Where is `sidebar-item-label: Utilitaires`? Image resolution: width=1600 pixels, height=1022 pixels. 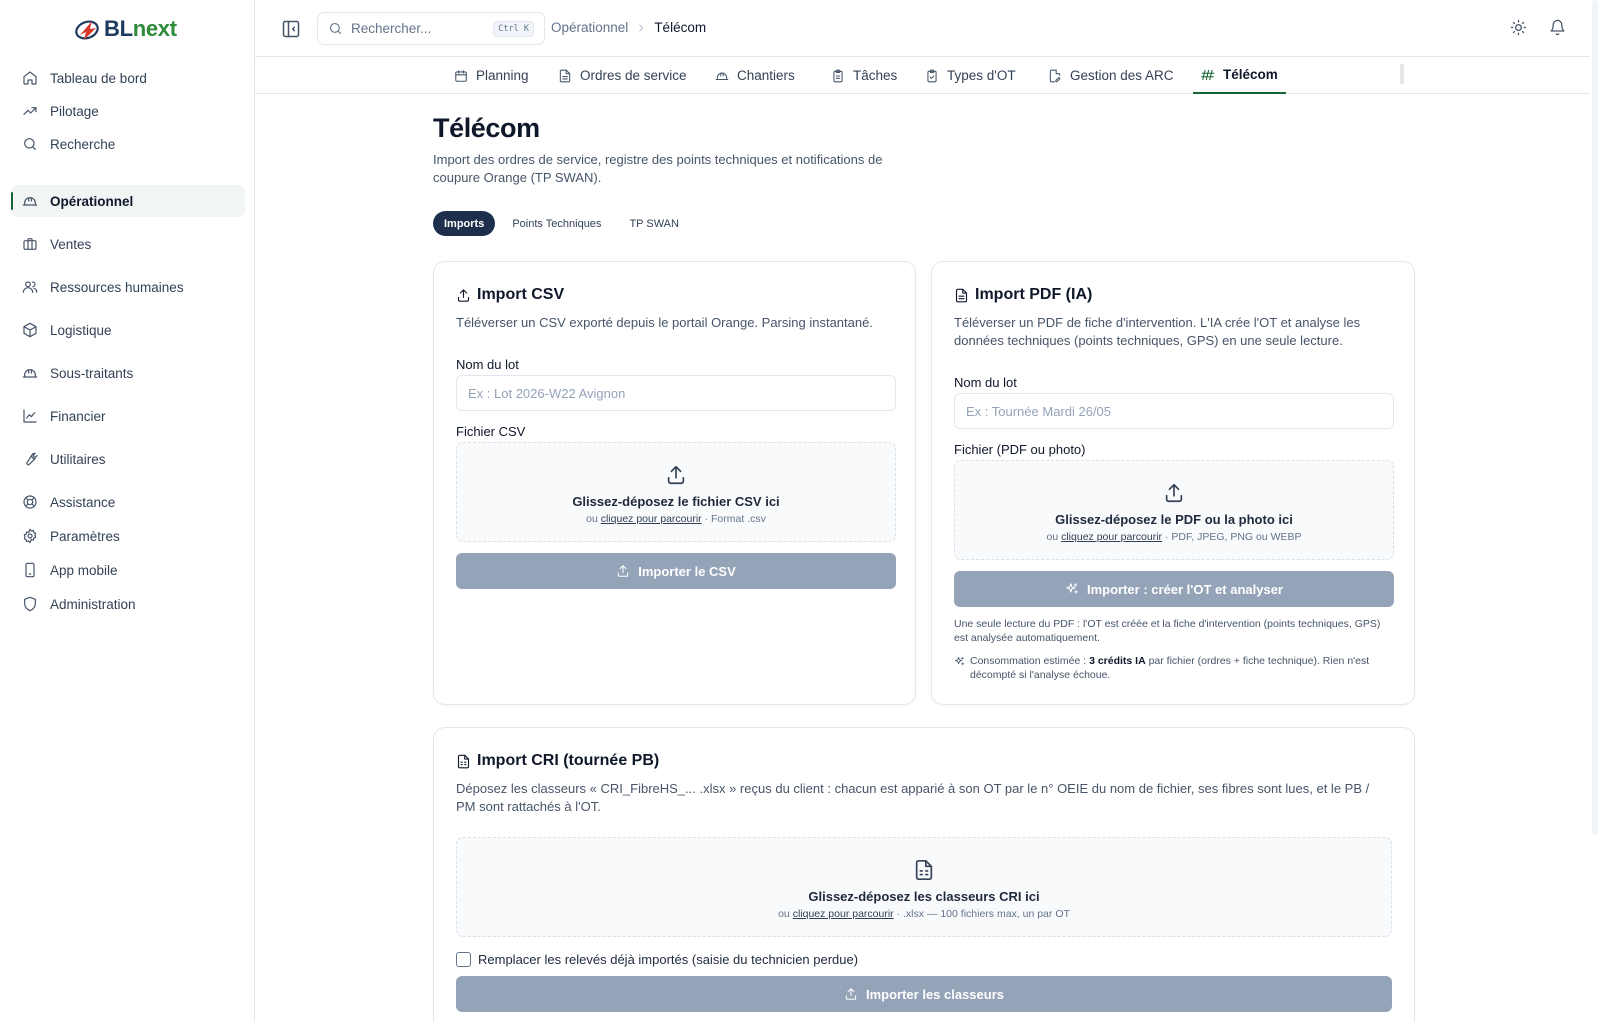 sidebar-item-label: Utilitaires is located at coordinates (78, 459).